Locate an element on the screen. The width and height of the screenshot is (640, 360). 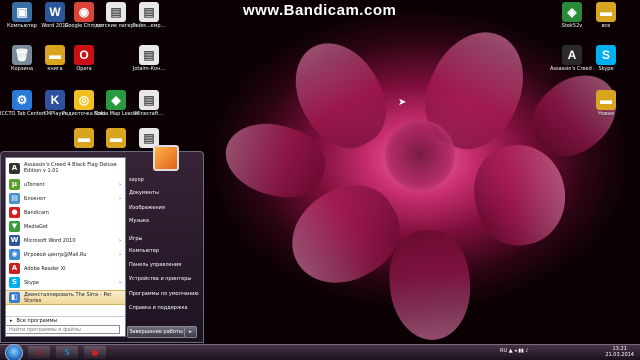
desktop-shortcut: ▬ все is located at coordinates (606, 15).